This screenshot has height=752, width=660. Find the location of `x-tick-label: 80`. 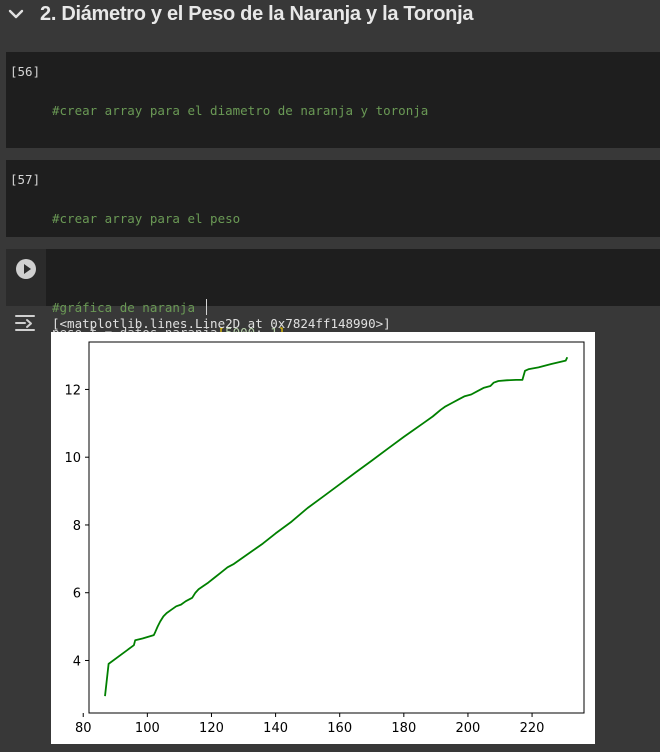

x-tick-label: 80 is located at coordinates (83, 728).